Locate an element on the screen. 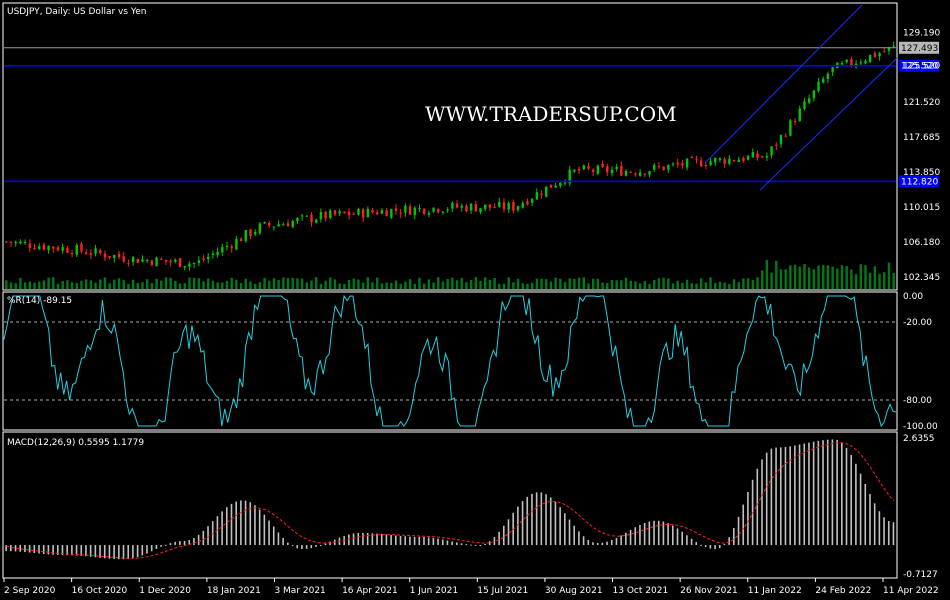 Image resolution: width=950 pixels, height=600 pixels. time-axis-tick-label: 18 Jan 2021 is located at coordinates (234, 591).